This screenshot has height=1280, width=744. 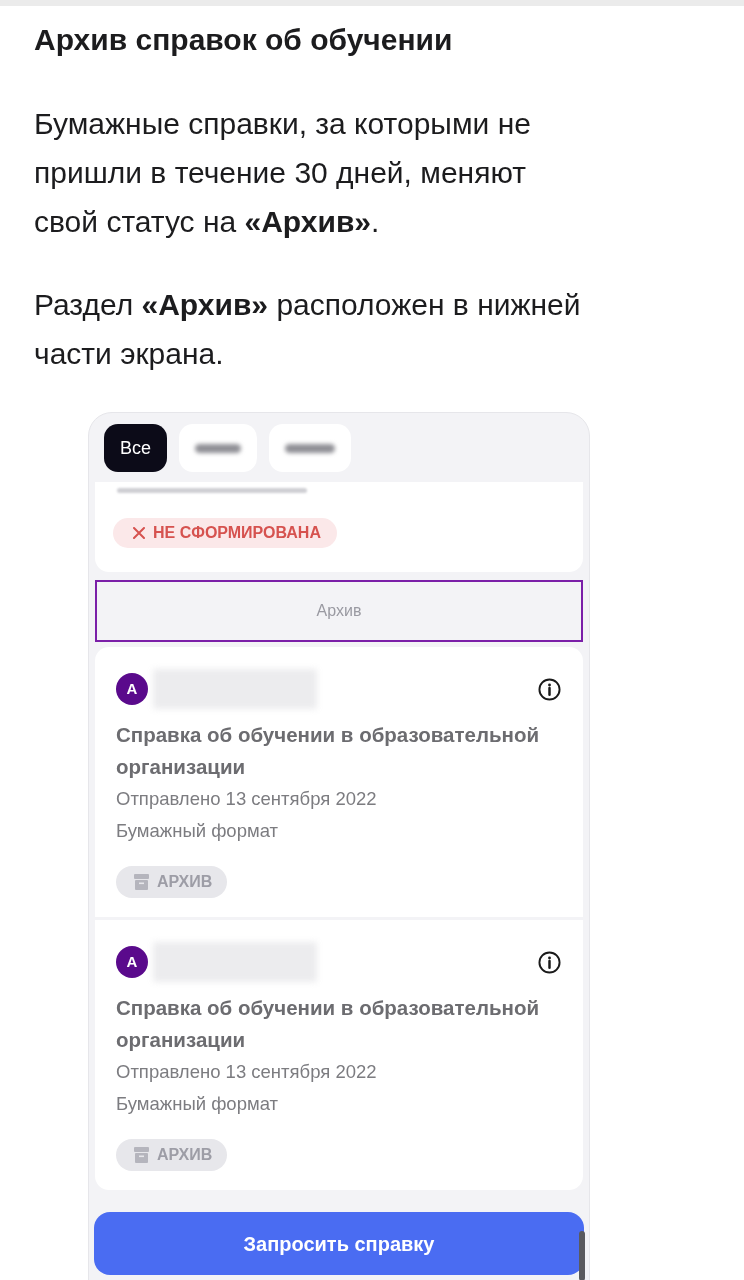 What do you see at coordinates (339, 1243) in the screenshot?
I see `request-button: Запросить справку` at bounding box center [339, 1243].